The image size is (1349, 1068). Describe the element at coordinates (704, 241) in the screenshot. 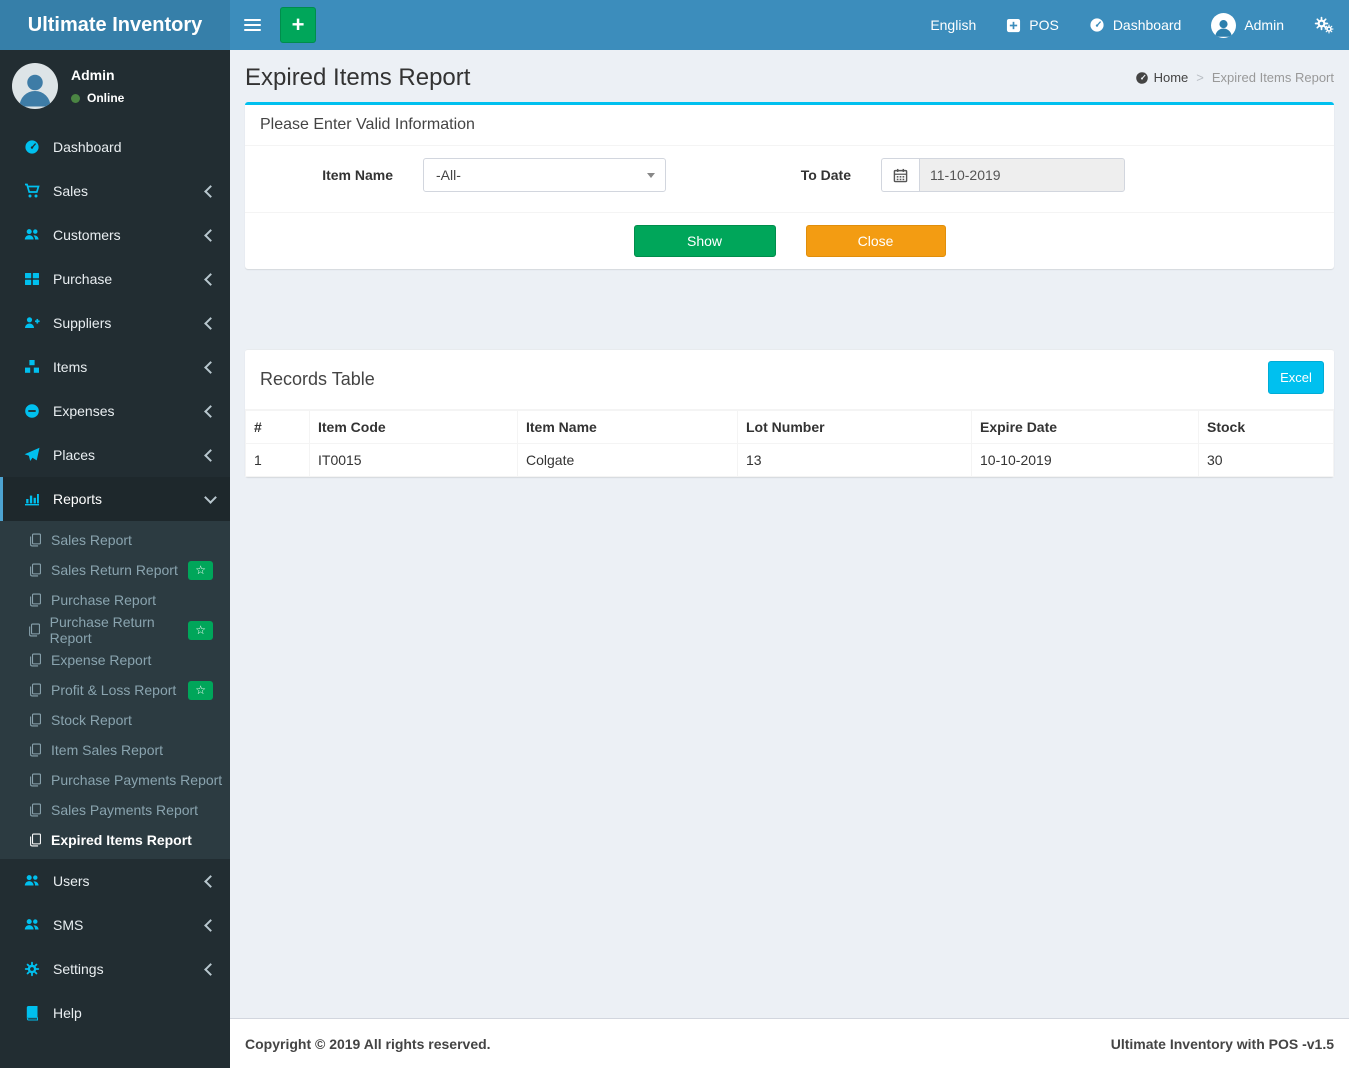

I see `show-button: Show` at that location.